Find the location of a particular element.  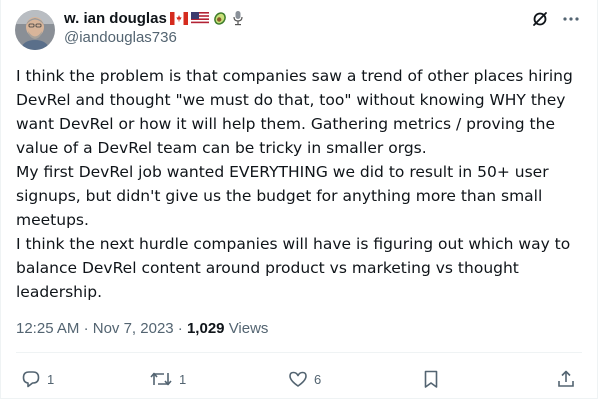

share-icon is located at coordinates (566, 379).